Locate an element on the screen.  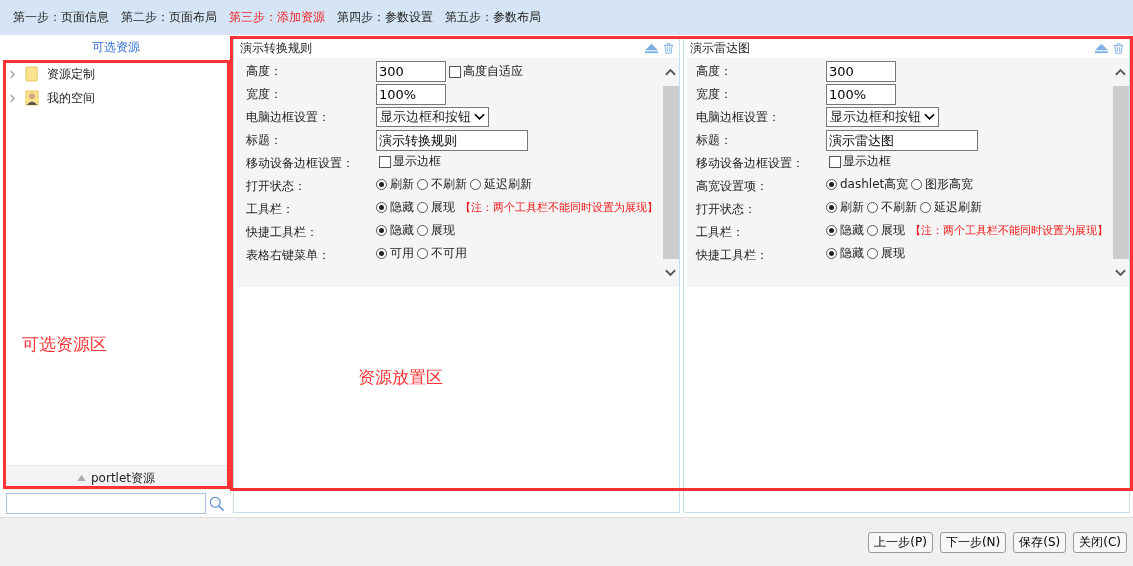
annotation-label: 资源放置区 is located at coordinates (400, 377).